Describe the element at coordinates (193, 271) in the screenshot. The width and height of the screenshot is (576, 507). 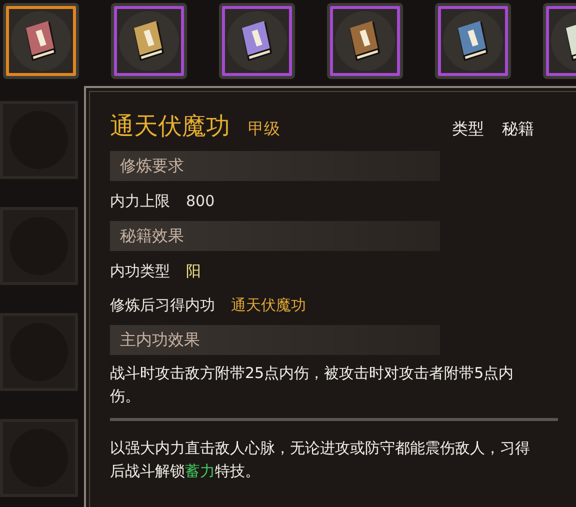
I see `stat-value: 阳` at that location.